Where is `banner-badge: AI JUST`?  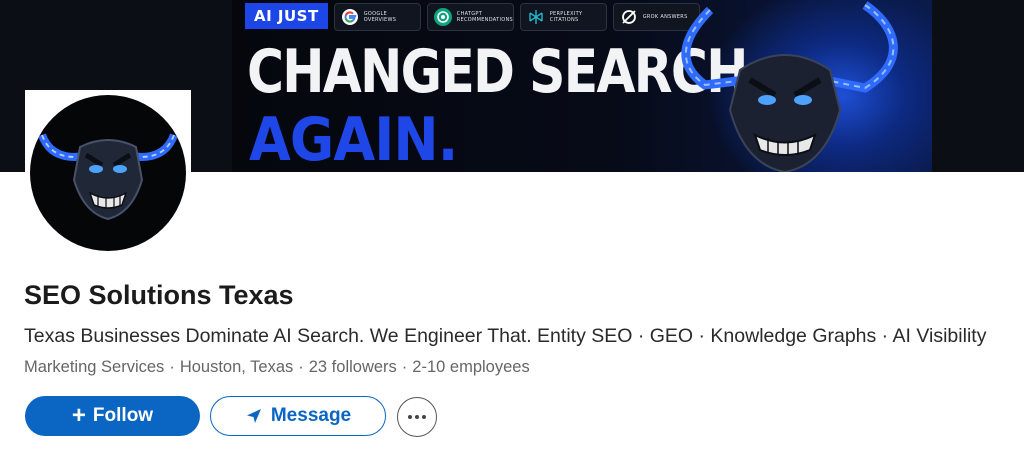 banner-badge: AI JUST is located at coordinates (286, 16).